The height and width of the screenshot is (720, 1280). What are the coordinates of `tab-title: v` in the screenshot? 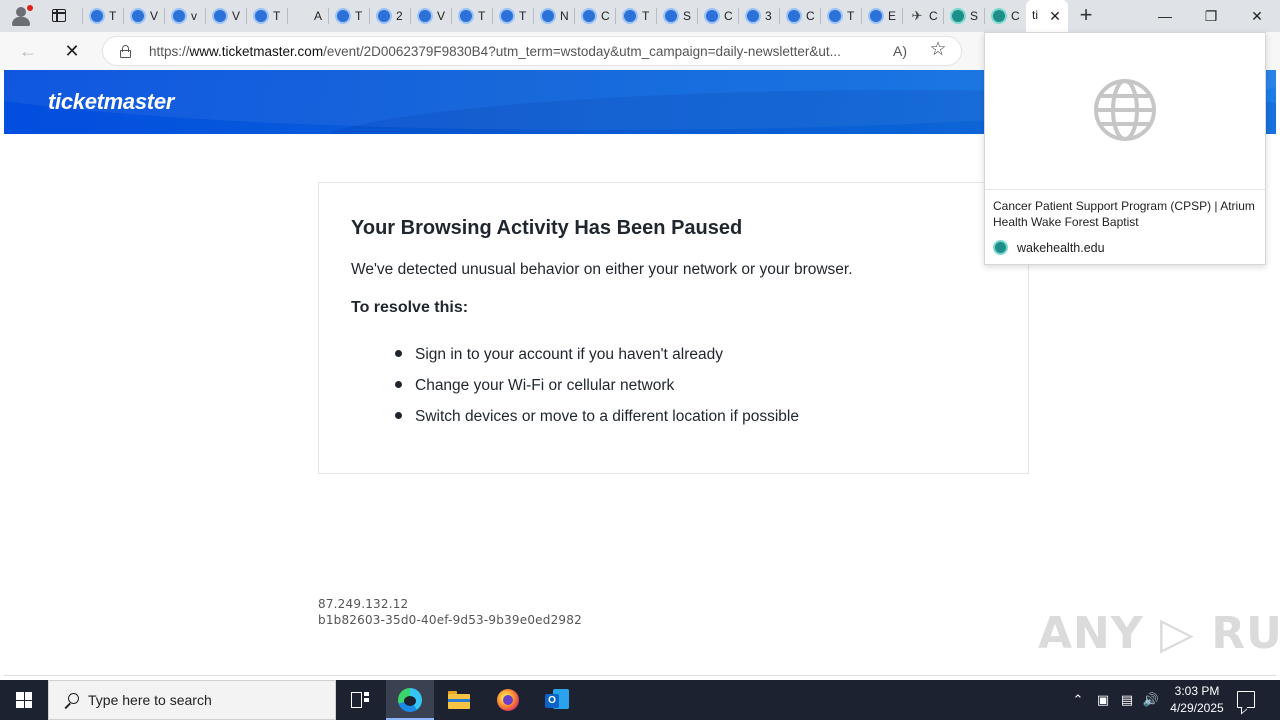 It's located at (194, 16).